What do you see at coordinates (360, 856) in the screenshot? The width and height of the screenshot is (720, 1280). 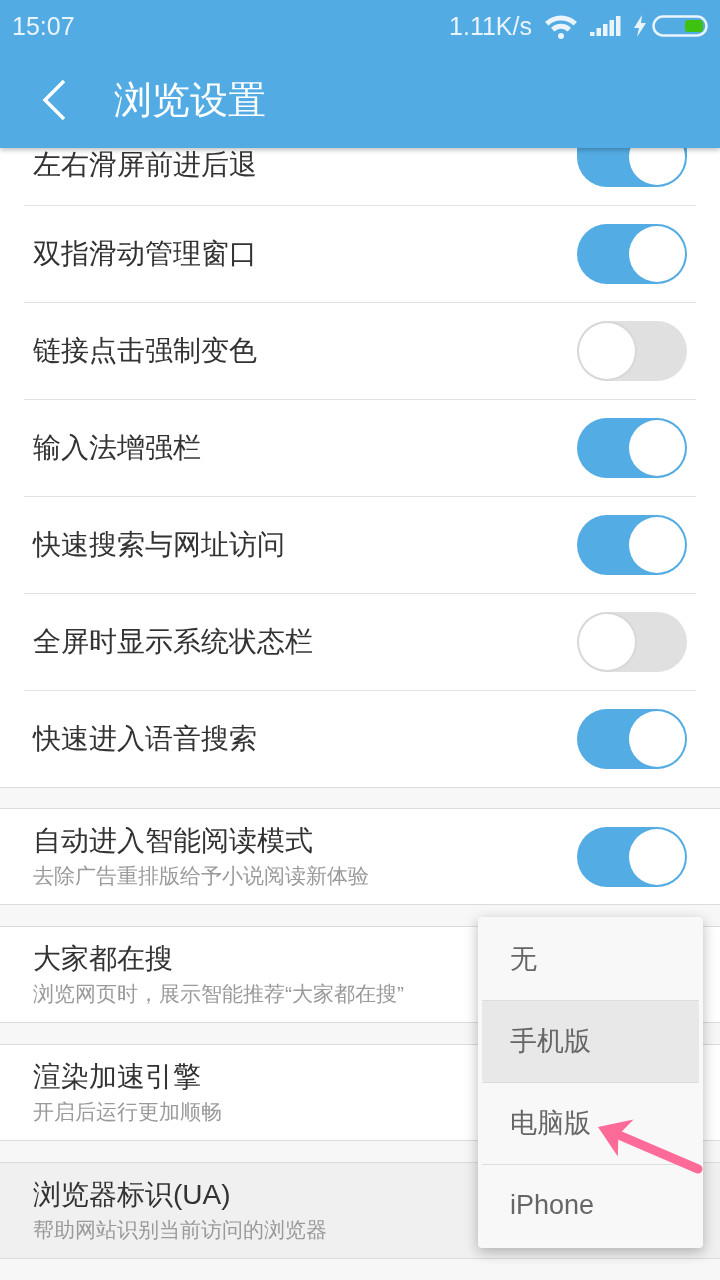 I see `settings-card: 自动进入智能阅读模式 去除广告重排版给予小说阅读新体验` at bounding box center [360, 856].